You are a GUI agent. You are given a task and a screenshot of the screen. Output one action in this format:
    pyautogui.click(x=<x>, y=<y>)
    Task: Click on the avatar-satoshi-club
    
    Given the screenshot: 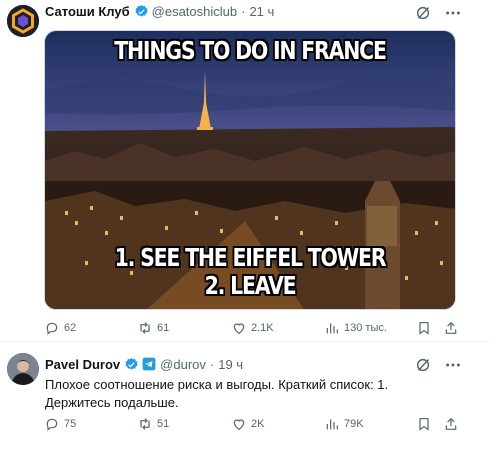 What is the action you would take?
    pyautogui.click(x=23, y=21)
    